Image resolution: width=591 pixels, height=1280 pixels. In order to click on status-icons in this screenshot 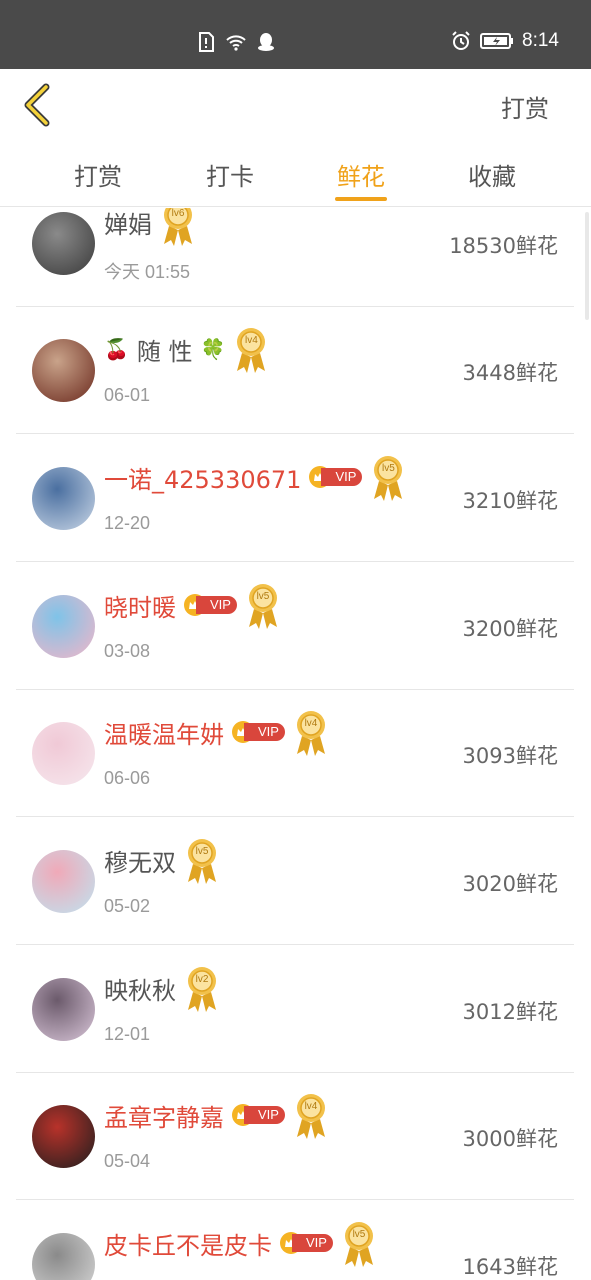, I will do `click(236, 42)`.